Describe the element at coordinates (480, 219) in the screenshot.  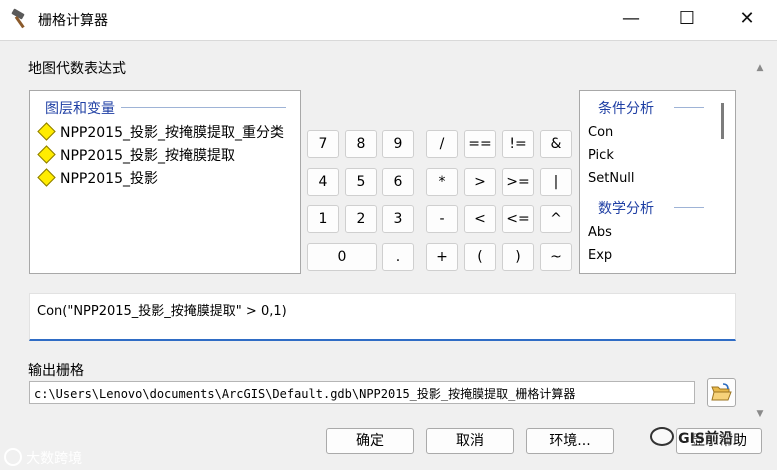
I see `key-less: <` at that location.